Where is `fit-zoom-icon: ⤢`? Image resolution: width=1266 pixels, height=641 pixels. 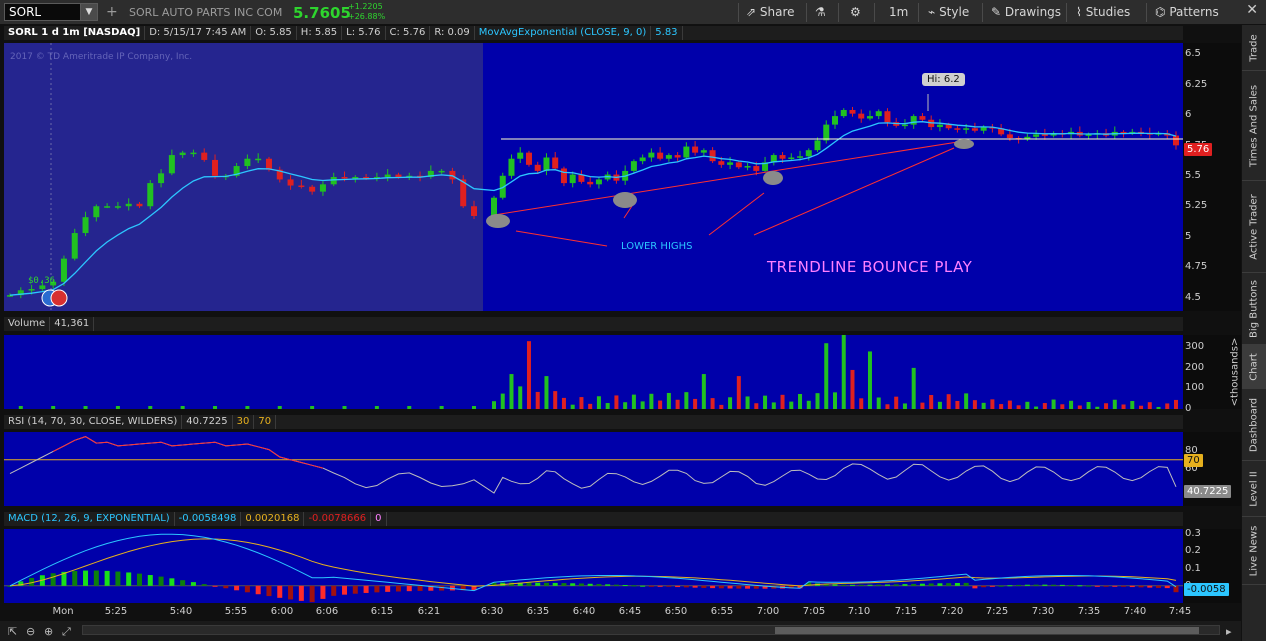
fit-zoom-icon: ⤢ is located at coordinates (66, 632).